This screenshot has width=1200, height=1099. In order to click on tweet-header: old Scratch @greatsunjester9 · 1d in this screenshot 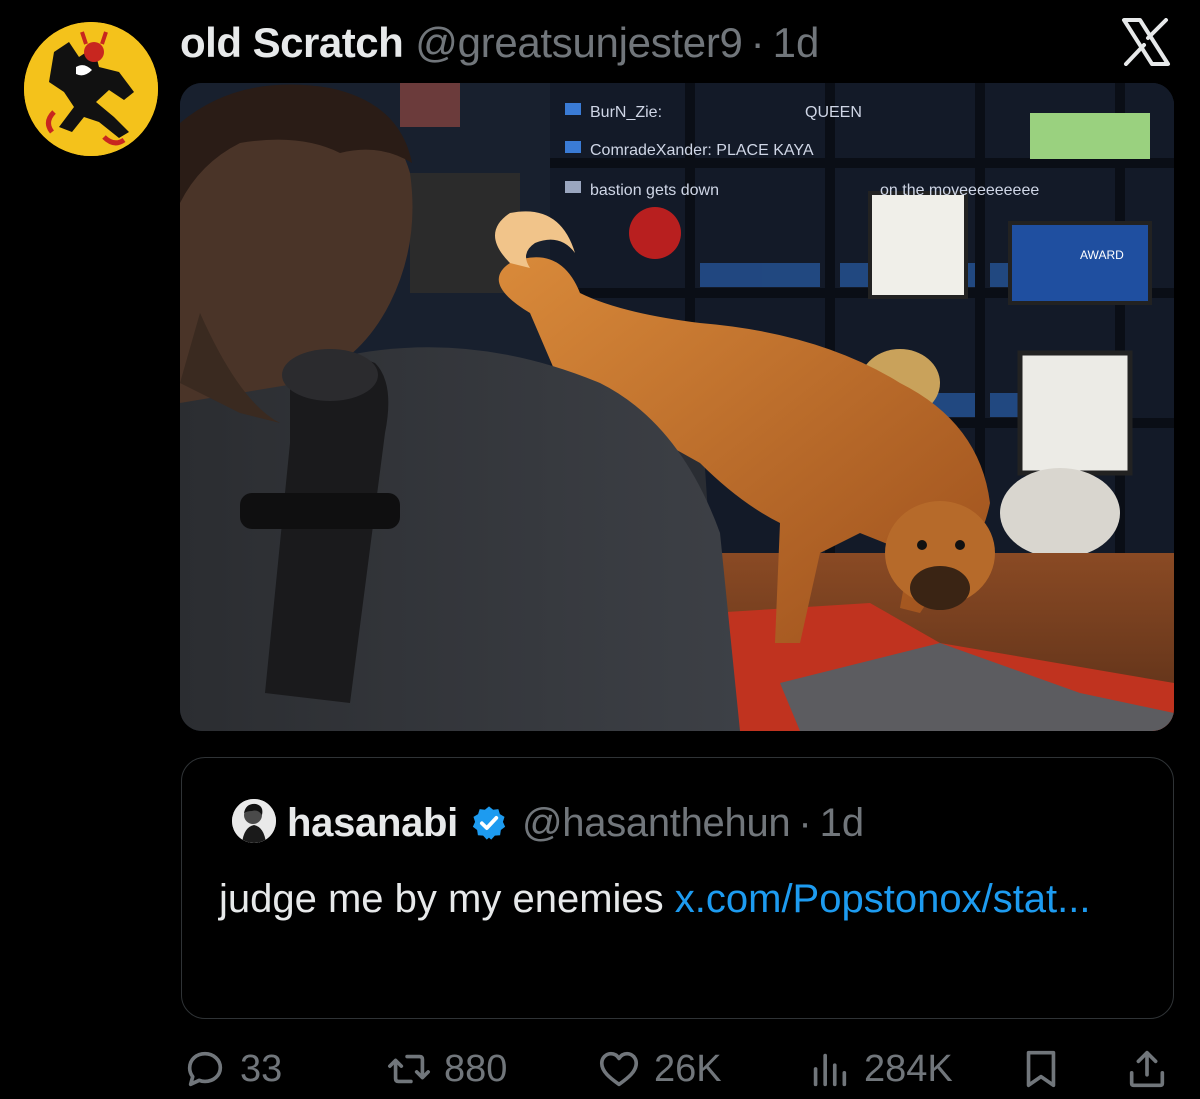, I will do `click(499, 43)`.